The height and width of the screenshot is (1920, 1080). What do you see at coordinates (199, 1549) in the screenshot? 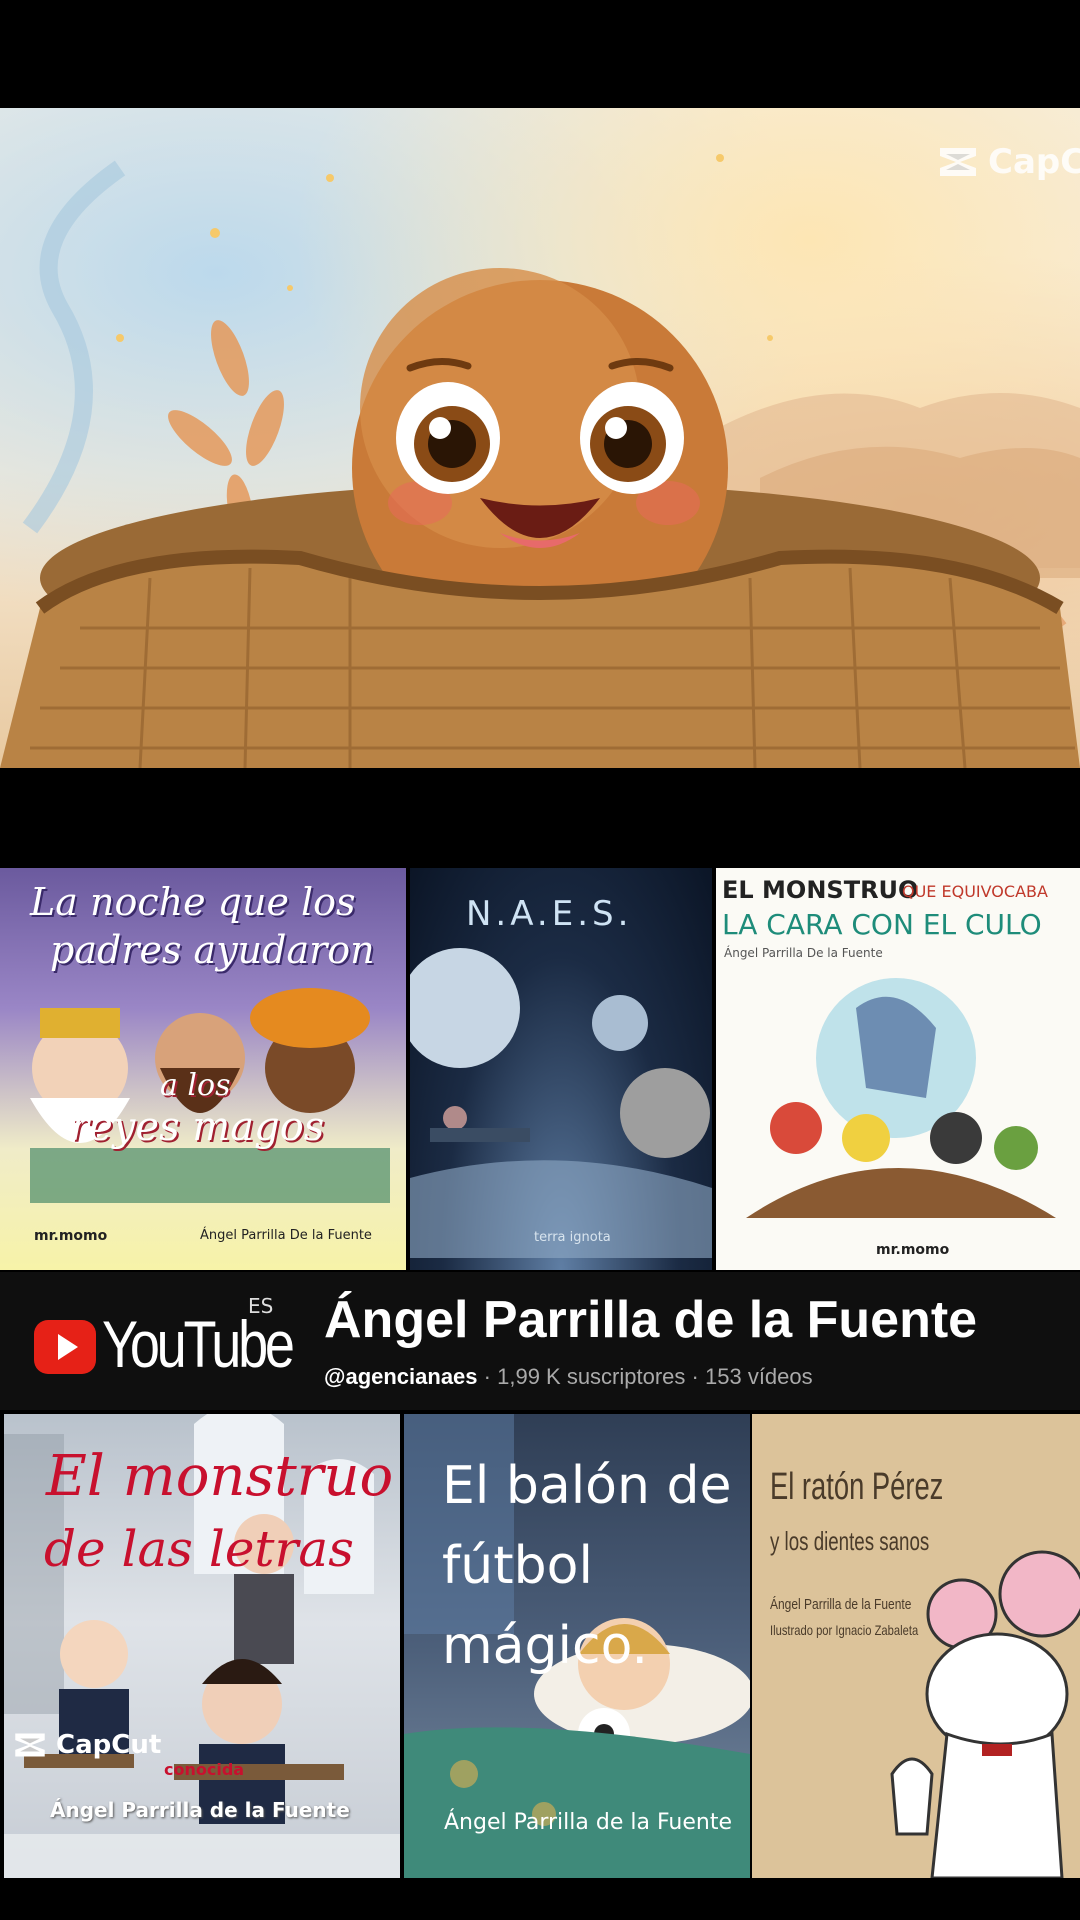
I see `book-title-line: de las letras` at bounding box center [199, 1549].